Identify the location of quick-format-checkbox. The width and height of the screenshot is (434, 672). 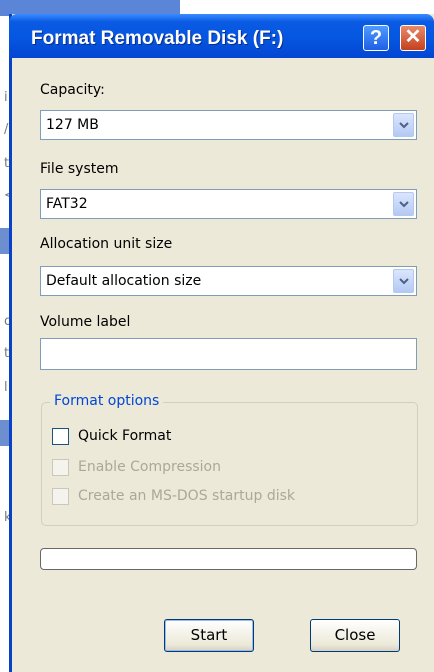
(60, 436).